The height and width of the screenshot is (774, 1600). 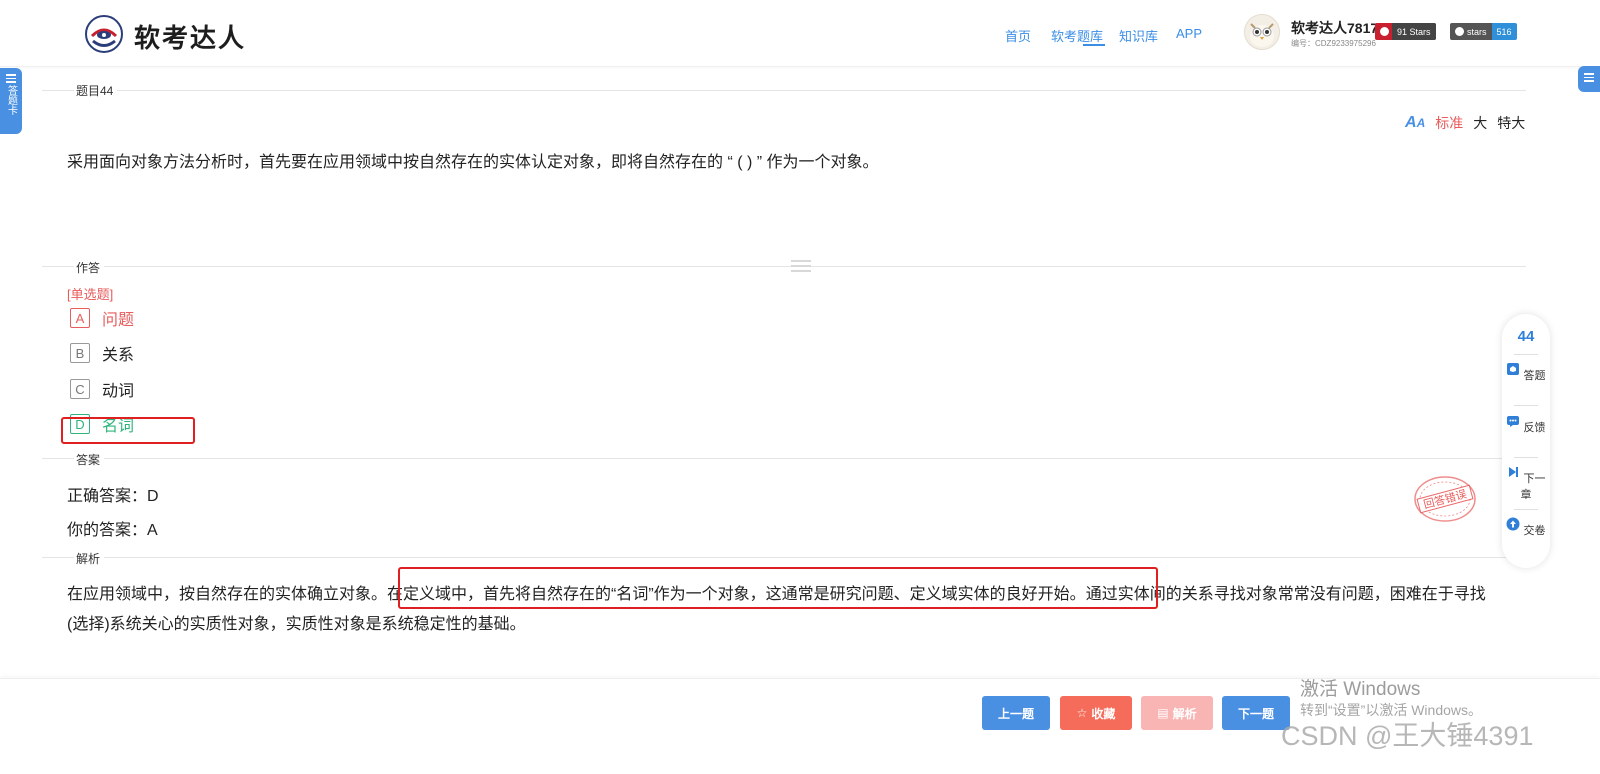 I want to click on document-icon: ▤, so click(x=1163, y=713).